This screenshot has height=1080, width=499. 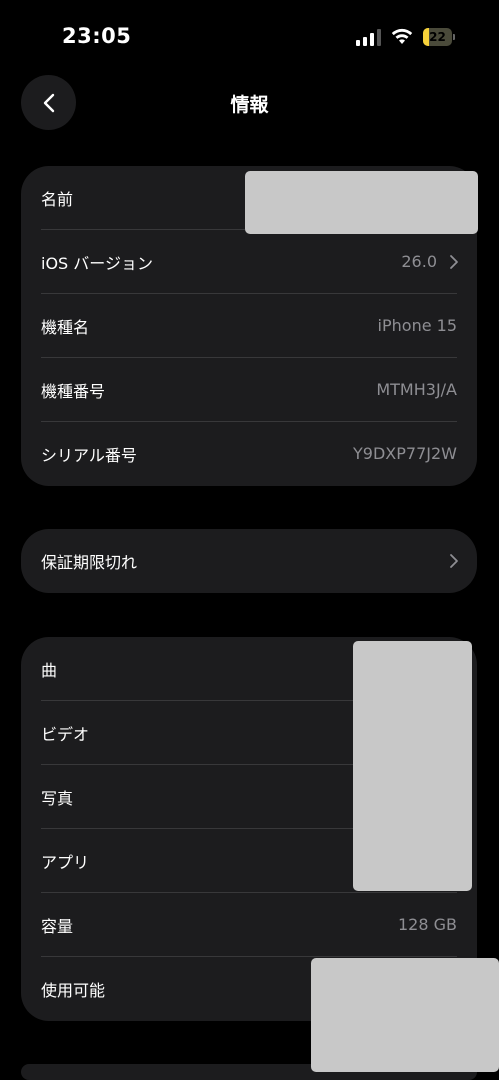 I want to click on row-label: 写真, so click(x=57, y=798).